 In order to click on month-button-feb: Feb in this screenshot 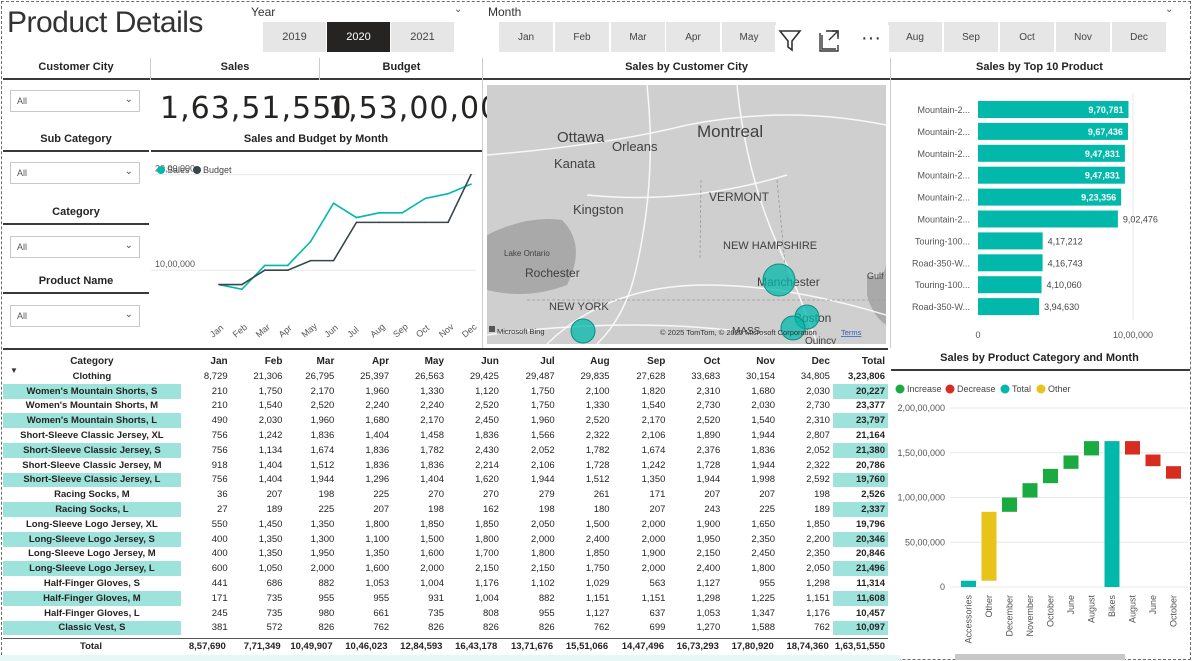, I will do `click(582, 37)`.